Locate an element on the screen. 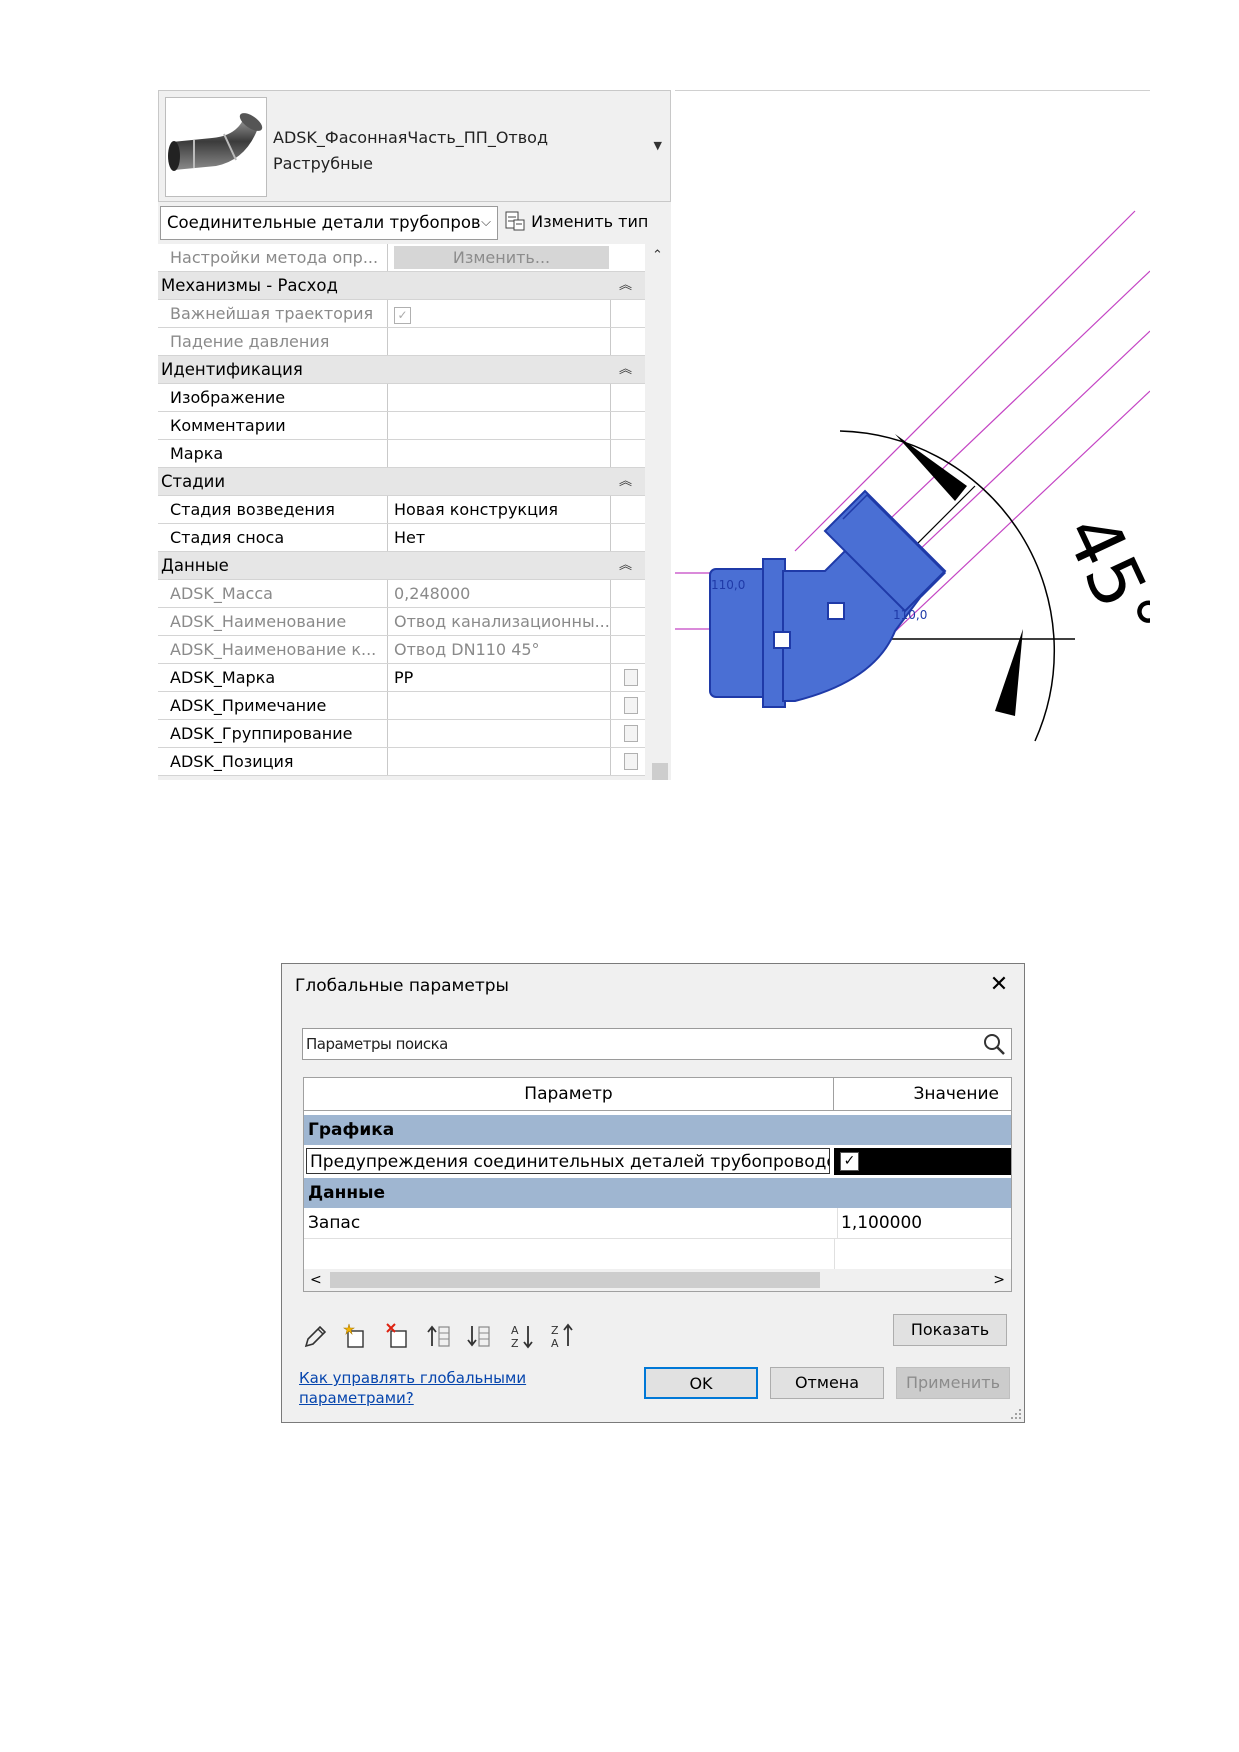 The width and height of the screenshot is (1239, 1752). cancel-button: Отмена is located at coordinates (827, 1383).